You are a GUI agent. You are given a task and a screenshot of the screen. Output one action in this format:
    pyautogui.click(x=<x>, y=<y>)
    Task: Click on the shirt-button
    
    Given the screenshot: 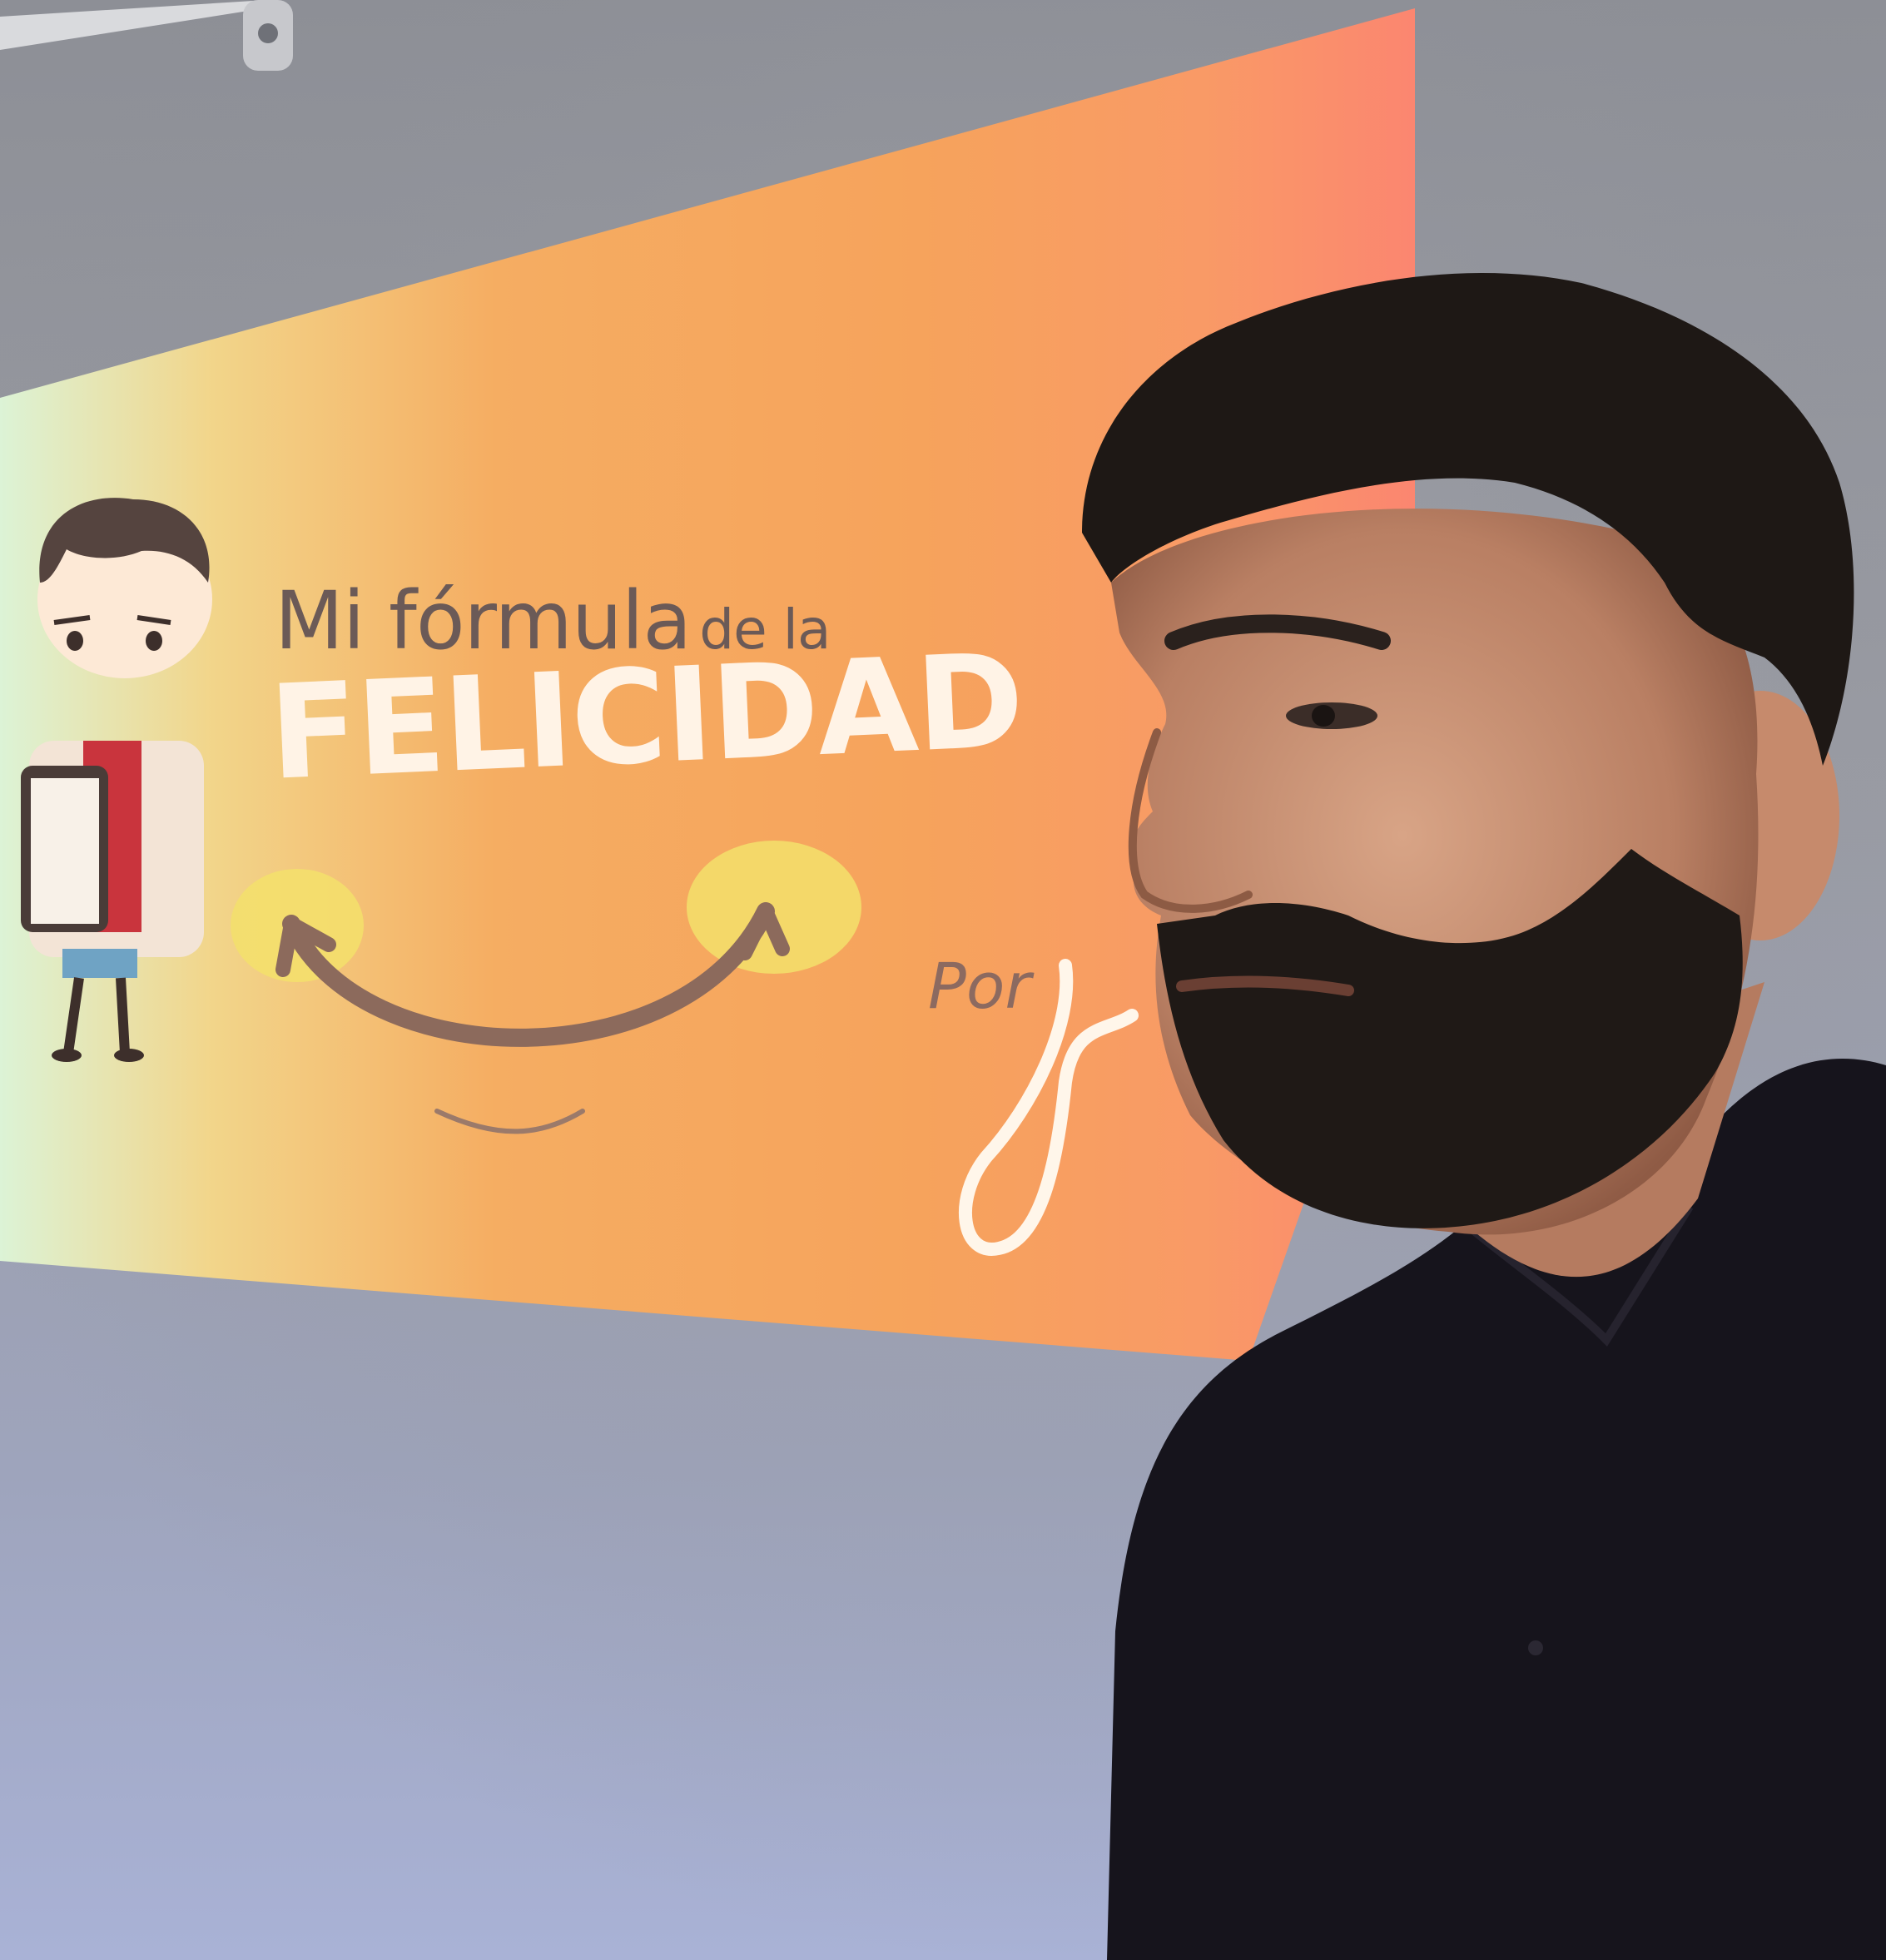 What is the action you would take?
    pyautogui.click(x=1535, y=1647)
    